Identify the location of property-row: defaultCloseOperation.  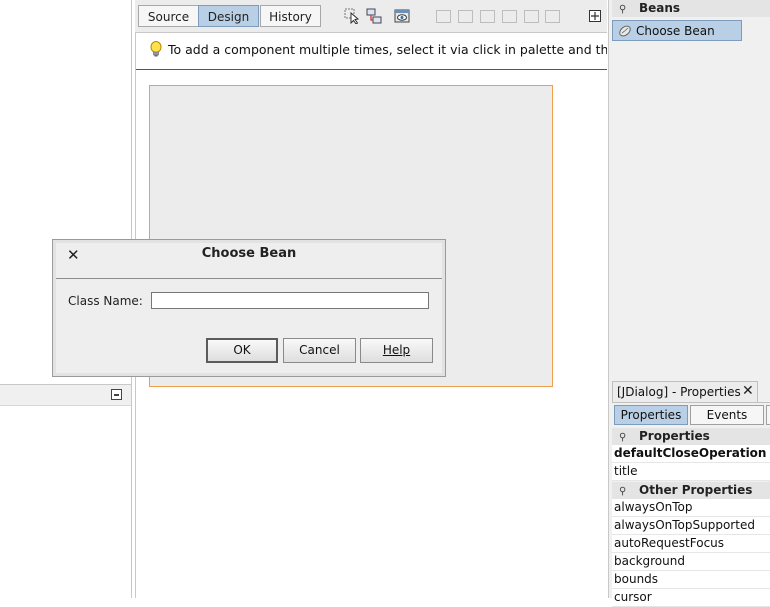
(691, 454).